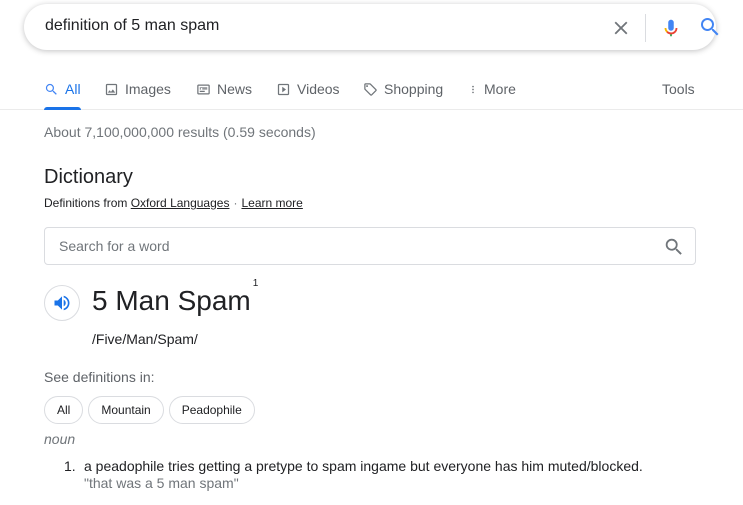 This screenshot has height=505, width=743. Describe the element at coordinates (414, 89) in the screenshot. I see `tab-label: Shopping` at that location.